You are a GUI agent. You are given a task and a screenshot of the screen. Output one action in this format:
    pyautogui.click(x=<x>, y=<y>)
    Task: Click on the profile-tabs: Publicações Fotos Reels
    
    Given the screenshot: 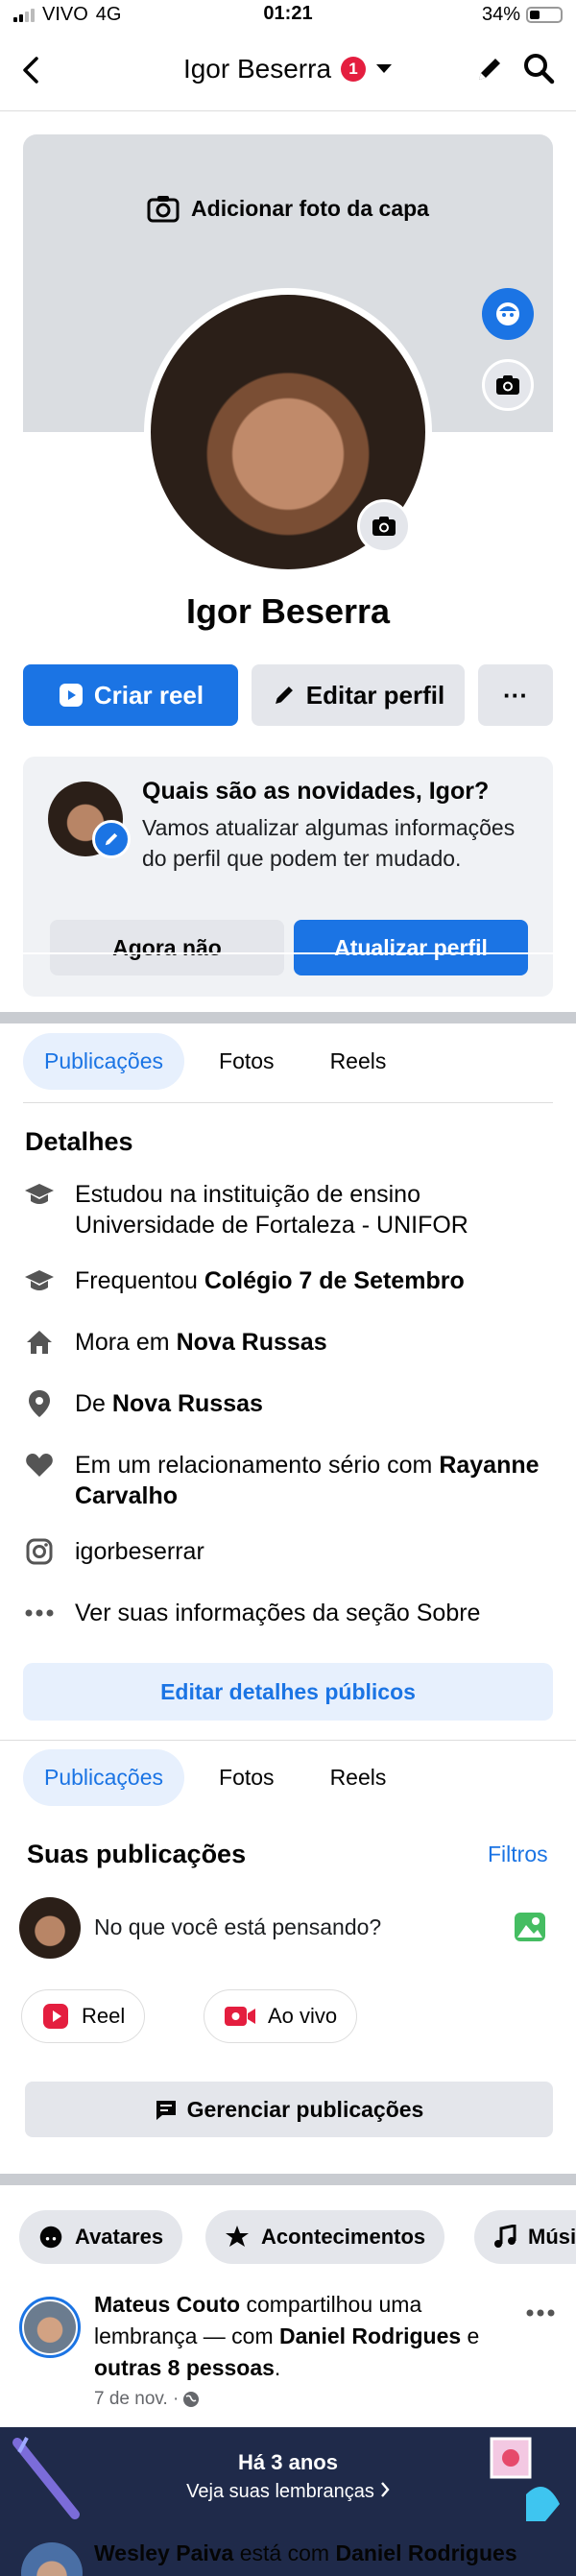 What is the action you would take?
    pyautogui.click(x=215, y=1061)
    